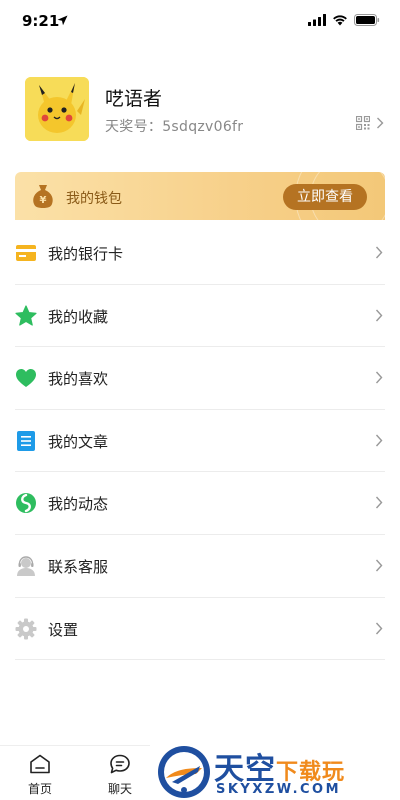 This screenshot has height=800, width=400. Describe the element at coordinates (78, 504) in the screenshot. I see `menu-item-label: 我的动态` at that location.